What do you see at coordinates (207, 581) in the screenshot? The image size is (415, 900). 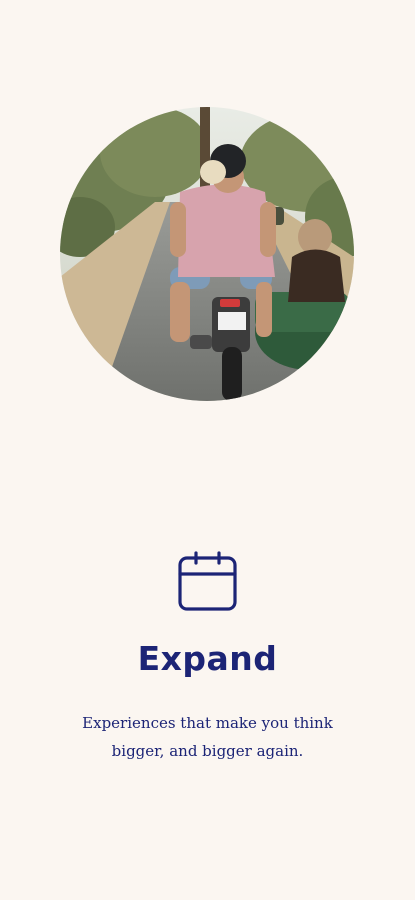 I see `calendar-icon` at bounding box center [207, 581].